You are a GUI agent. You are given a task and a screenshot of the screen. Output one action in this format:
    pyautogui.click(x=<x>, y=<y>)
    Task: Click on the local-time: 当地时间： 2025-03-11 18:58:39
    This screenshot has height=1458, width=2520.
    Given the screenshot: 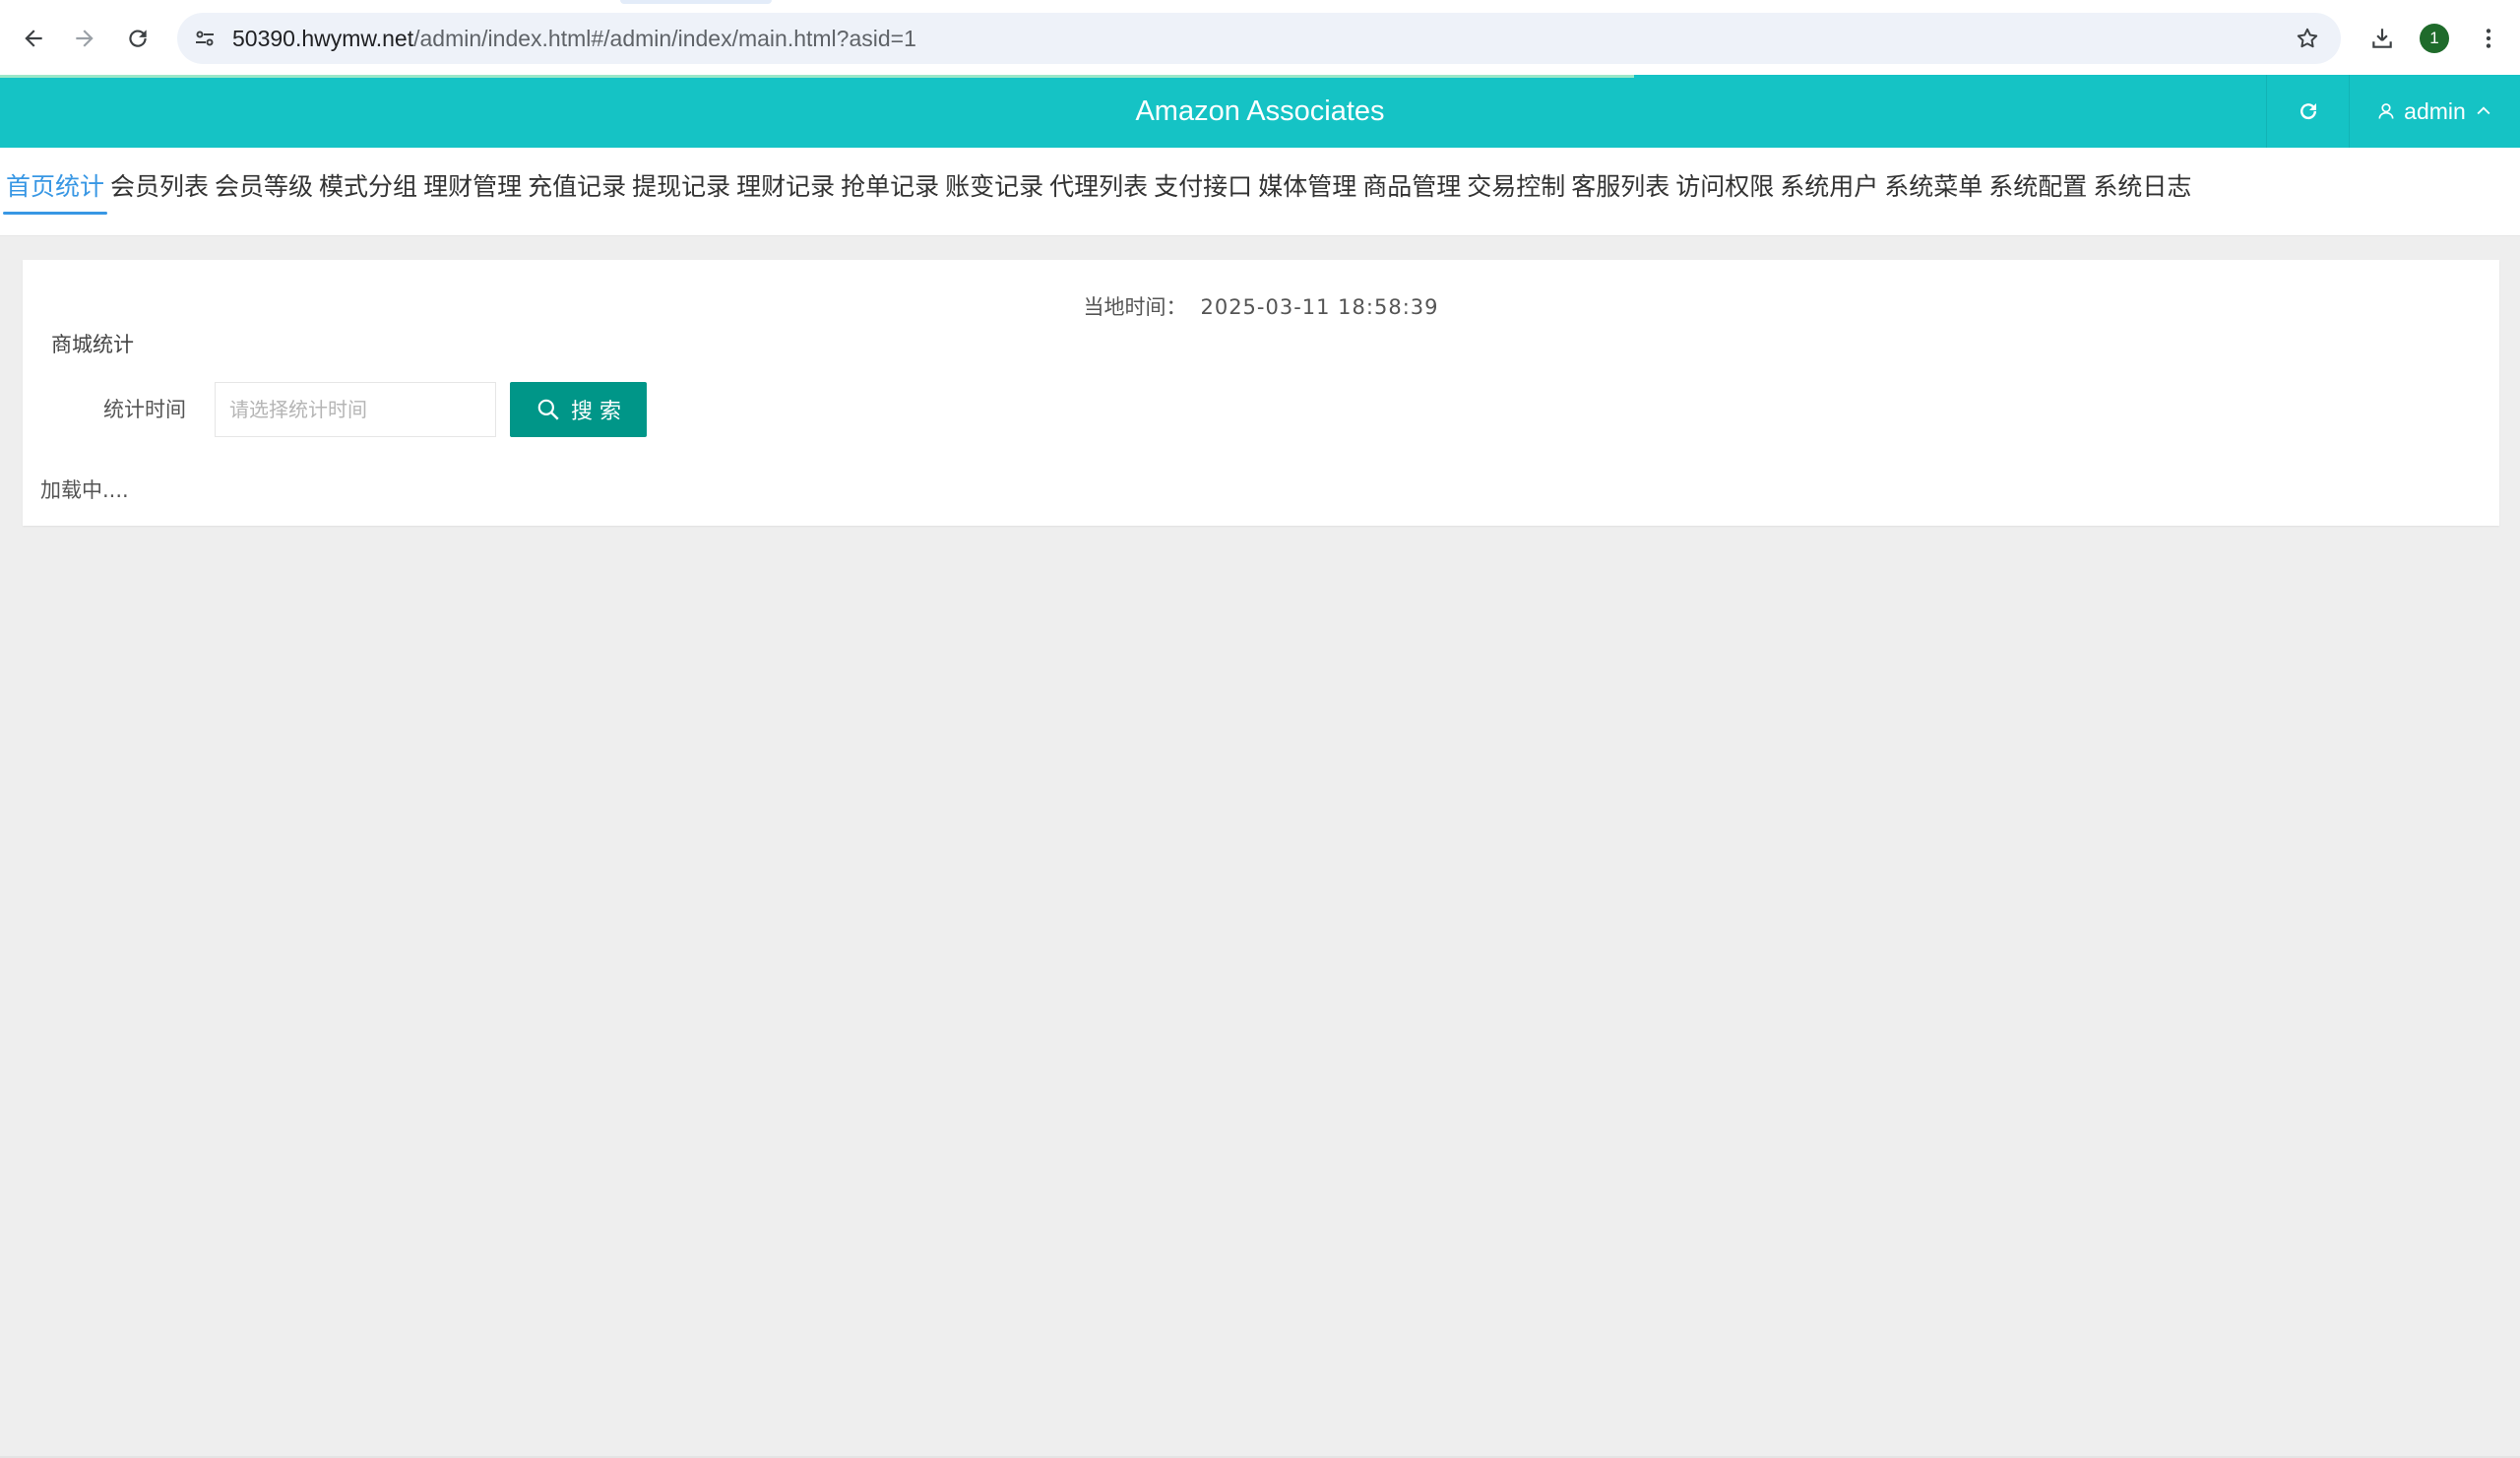 What is the action you would take?
    pyautogui.click(x=1261, y=306)
    